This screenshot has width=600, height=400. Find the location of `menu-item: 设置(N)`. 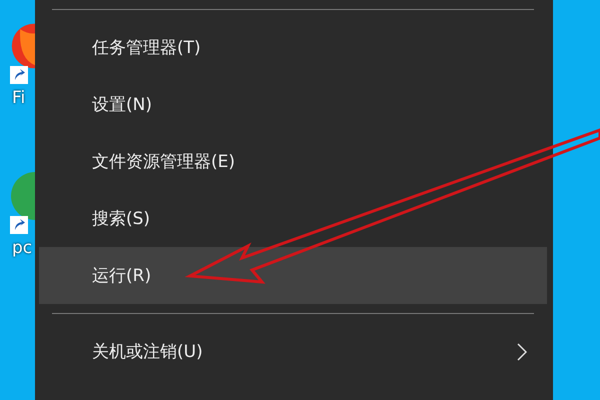

menu-item: 设置(N) is located at coordinates (293, 104).